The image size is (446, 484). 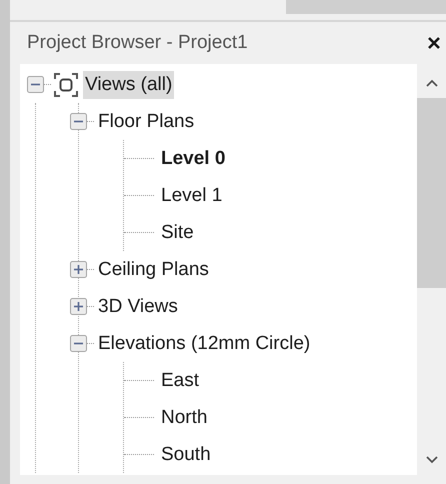 I want to click on tree-item: South, so click(x=186, y=454).